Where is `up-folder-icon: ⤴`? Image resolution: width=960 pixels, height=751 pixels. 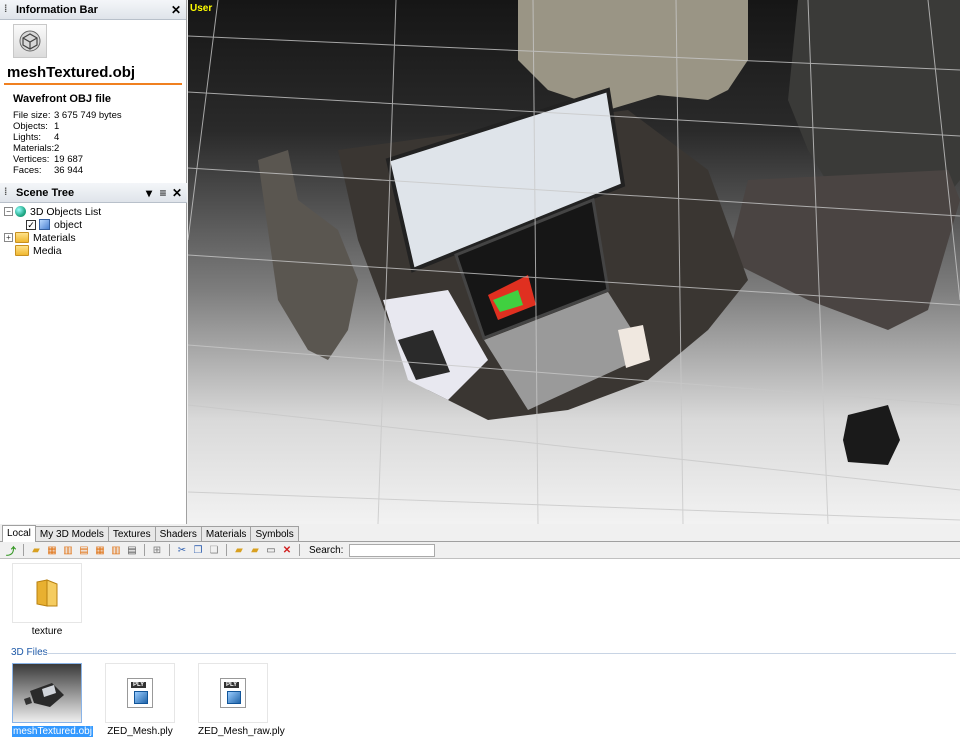
up-folder-icon: ⤴ is located at coordinates (11, 551).